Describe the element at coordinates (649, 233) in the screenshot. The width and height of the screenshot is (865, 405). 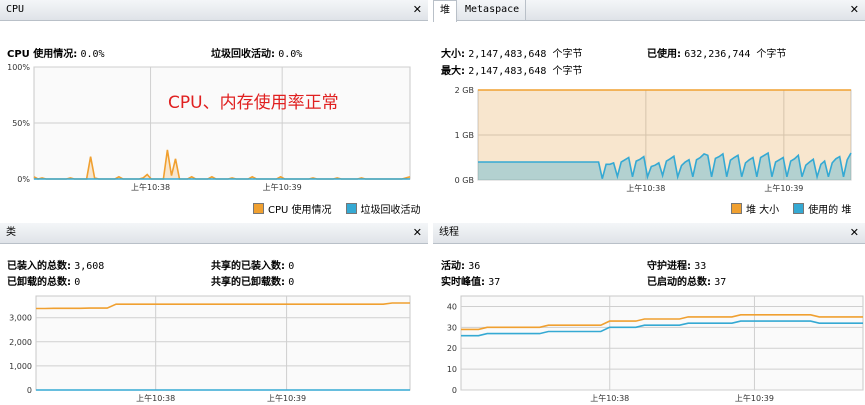
I see `threads-tabbar: 线程 ✕` at that location.